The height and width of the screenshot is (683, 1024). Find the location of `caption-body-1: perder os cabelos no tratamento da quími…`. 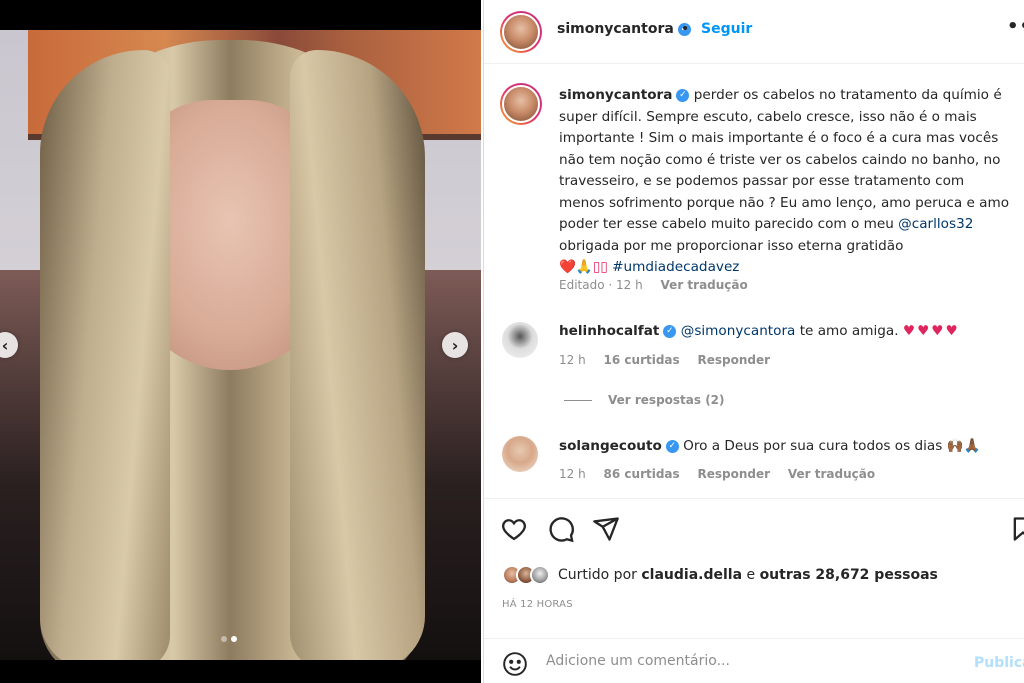

caption-body-1: perder os cabelos no tratamento da quími… is located at coordinates (784, 159).